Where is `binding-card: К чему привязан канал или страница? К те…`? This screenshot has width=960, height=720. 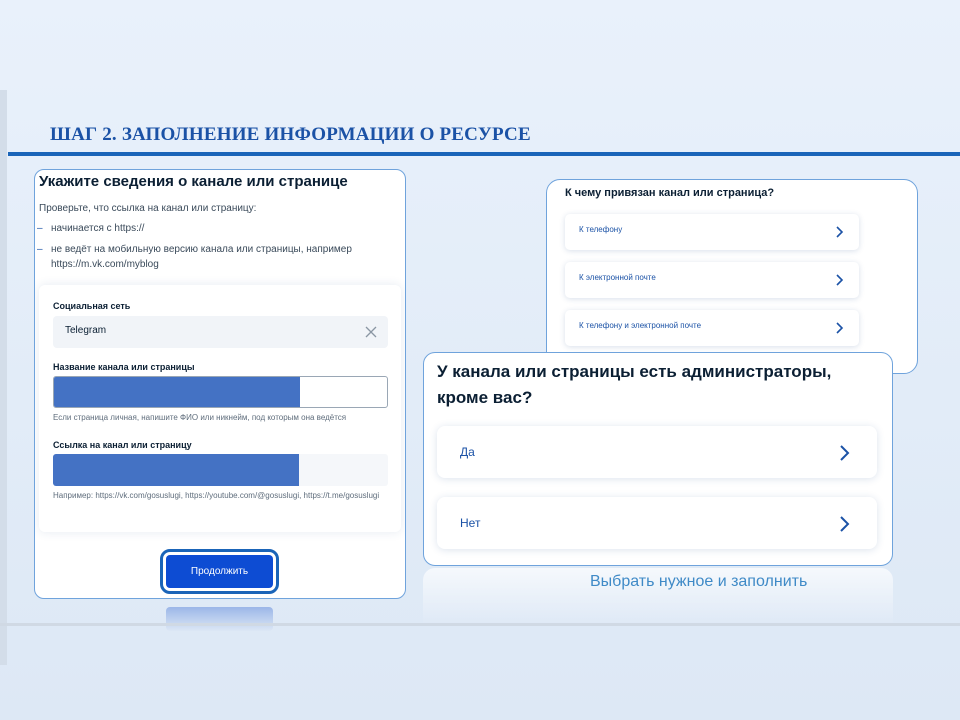
binding-card: К чему привязан канал или страница? К те… is located at coordinates (732, 276).